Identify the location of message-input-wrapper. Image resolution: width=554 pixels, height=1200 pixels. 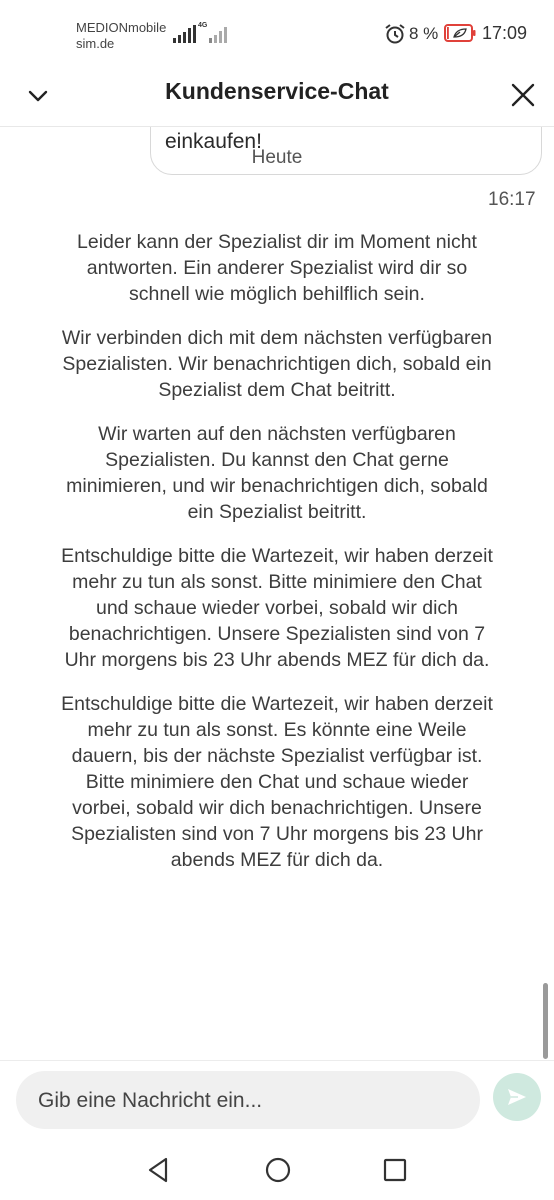
(248, 1101).